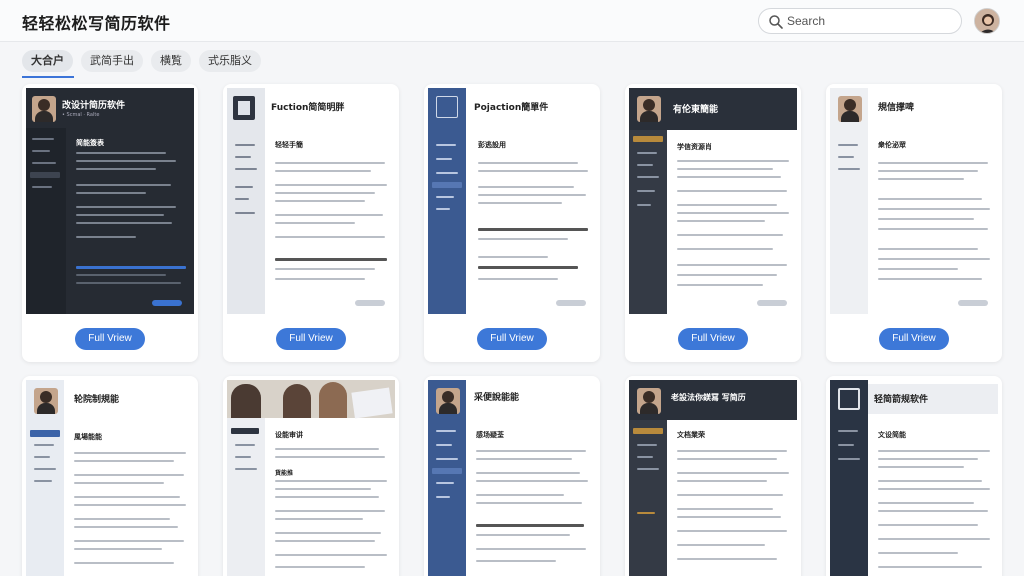 This screenshot has height=576, width=1024. What do you see at coordinates (284, 473) in the screenshot?
I see `resume-section-subtitle: 貨能推` at bounding box center [284, 473].